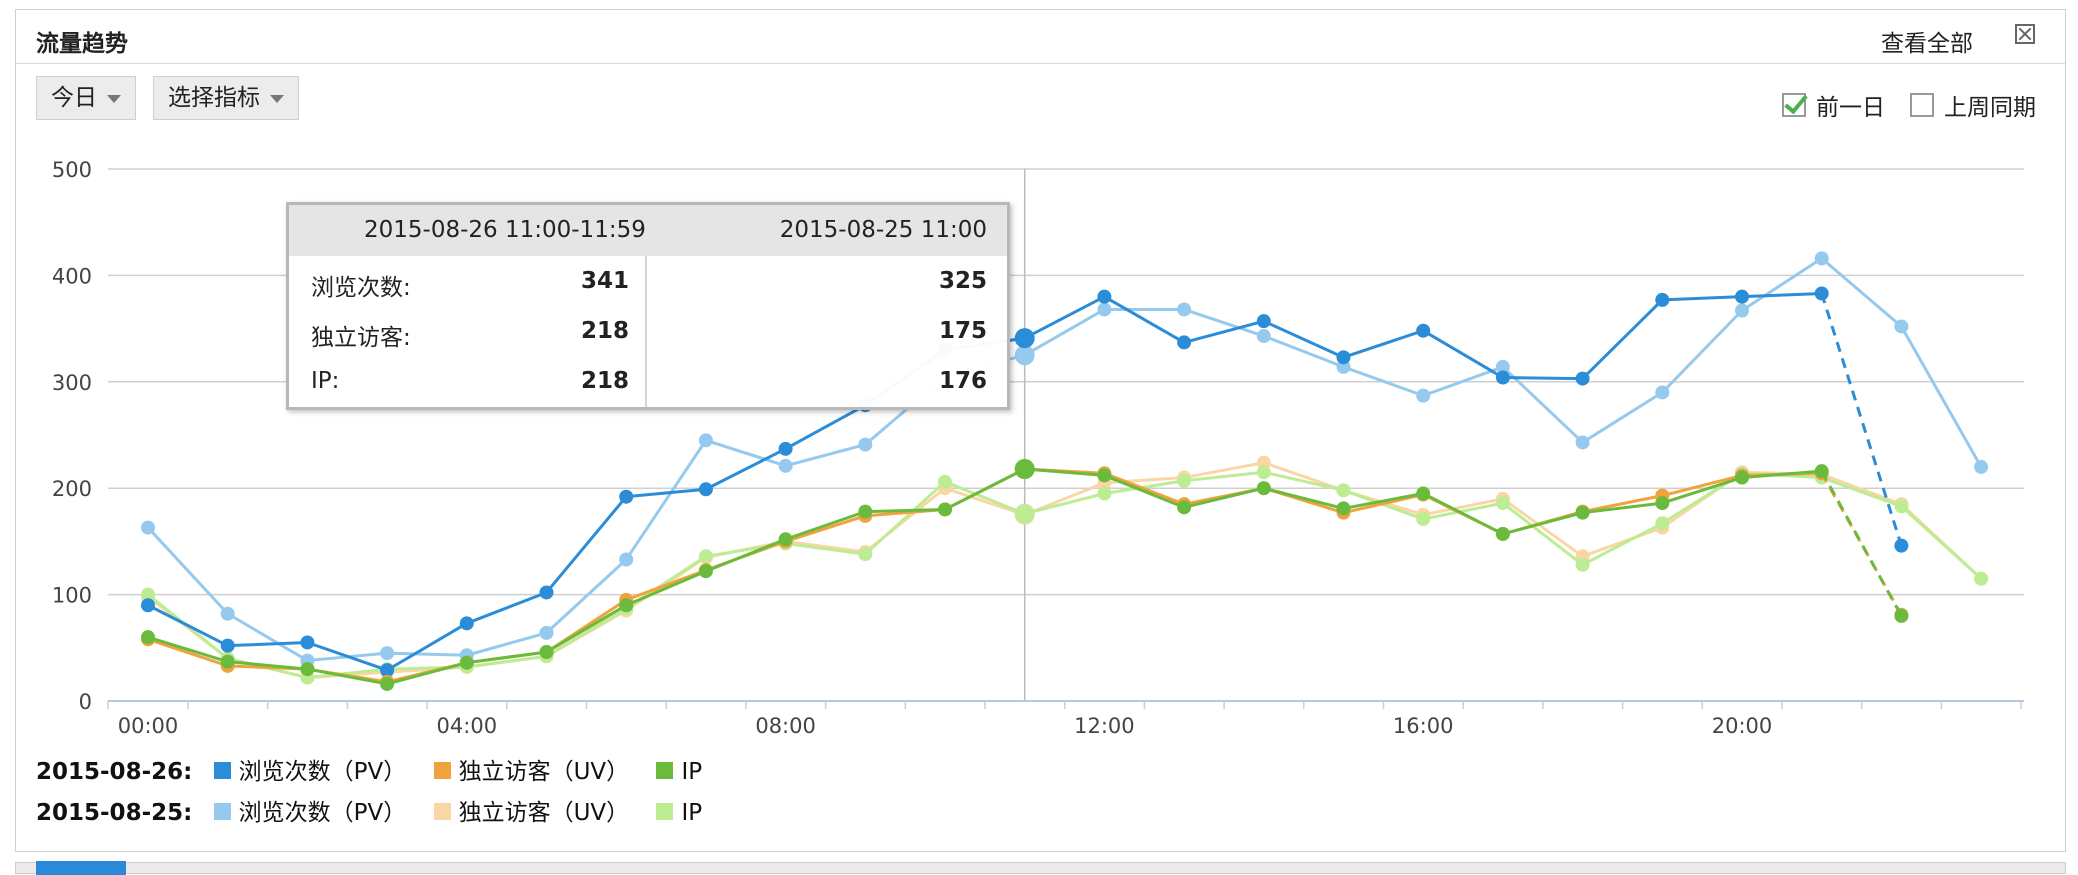 Image resolution: width=2078 pixels, height=875 pixels. I want to click on y-tick-label: 400, so click(72, 276).